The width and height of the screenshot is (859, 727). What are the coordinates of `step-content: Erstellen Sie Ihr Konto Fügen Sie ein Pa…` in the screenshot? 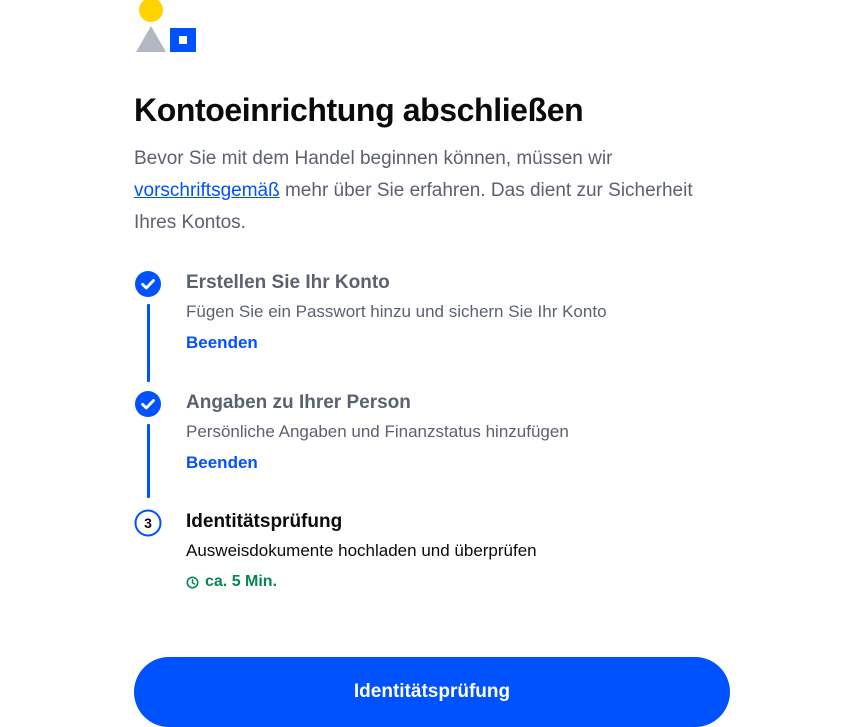 It's located at (396, 312).